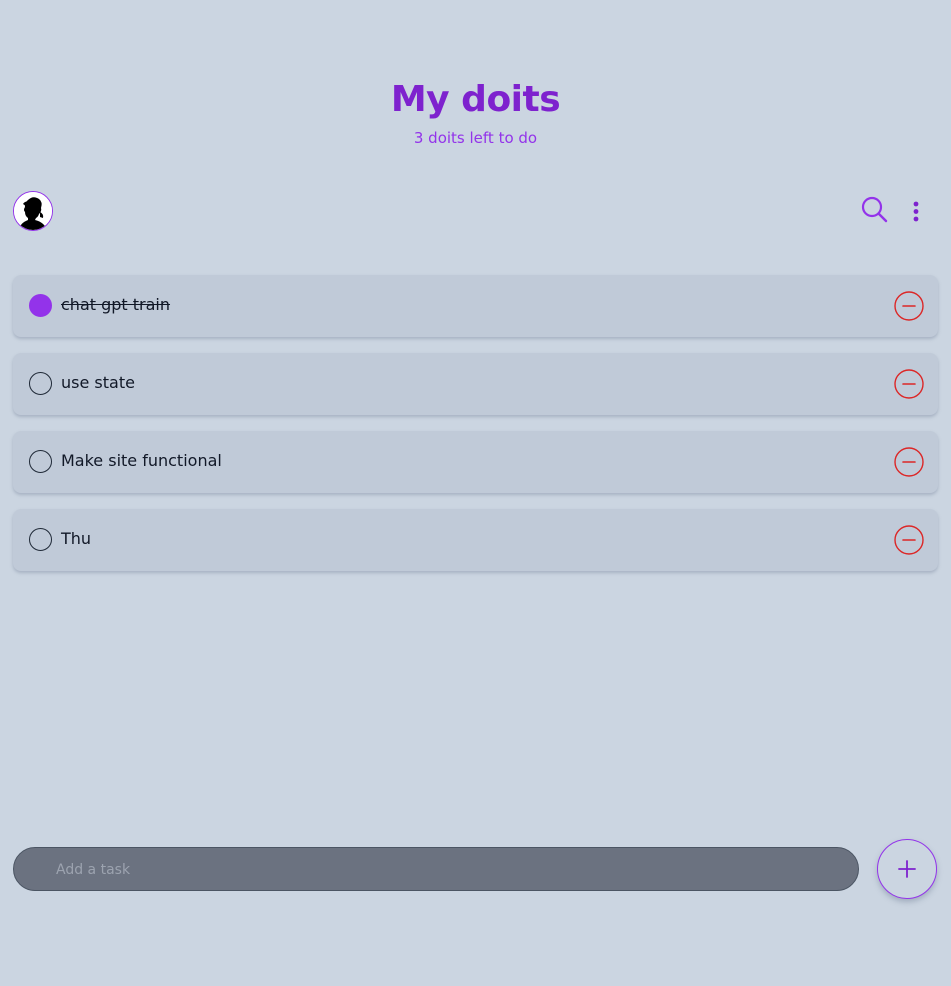 This screenshot has width=951, height=986. I want to click on toolbar, so click(475, 211).